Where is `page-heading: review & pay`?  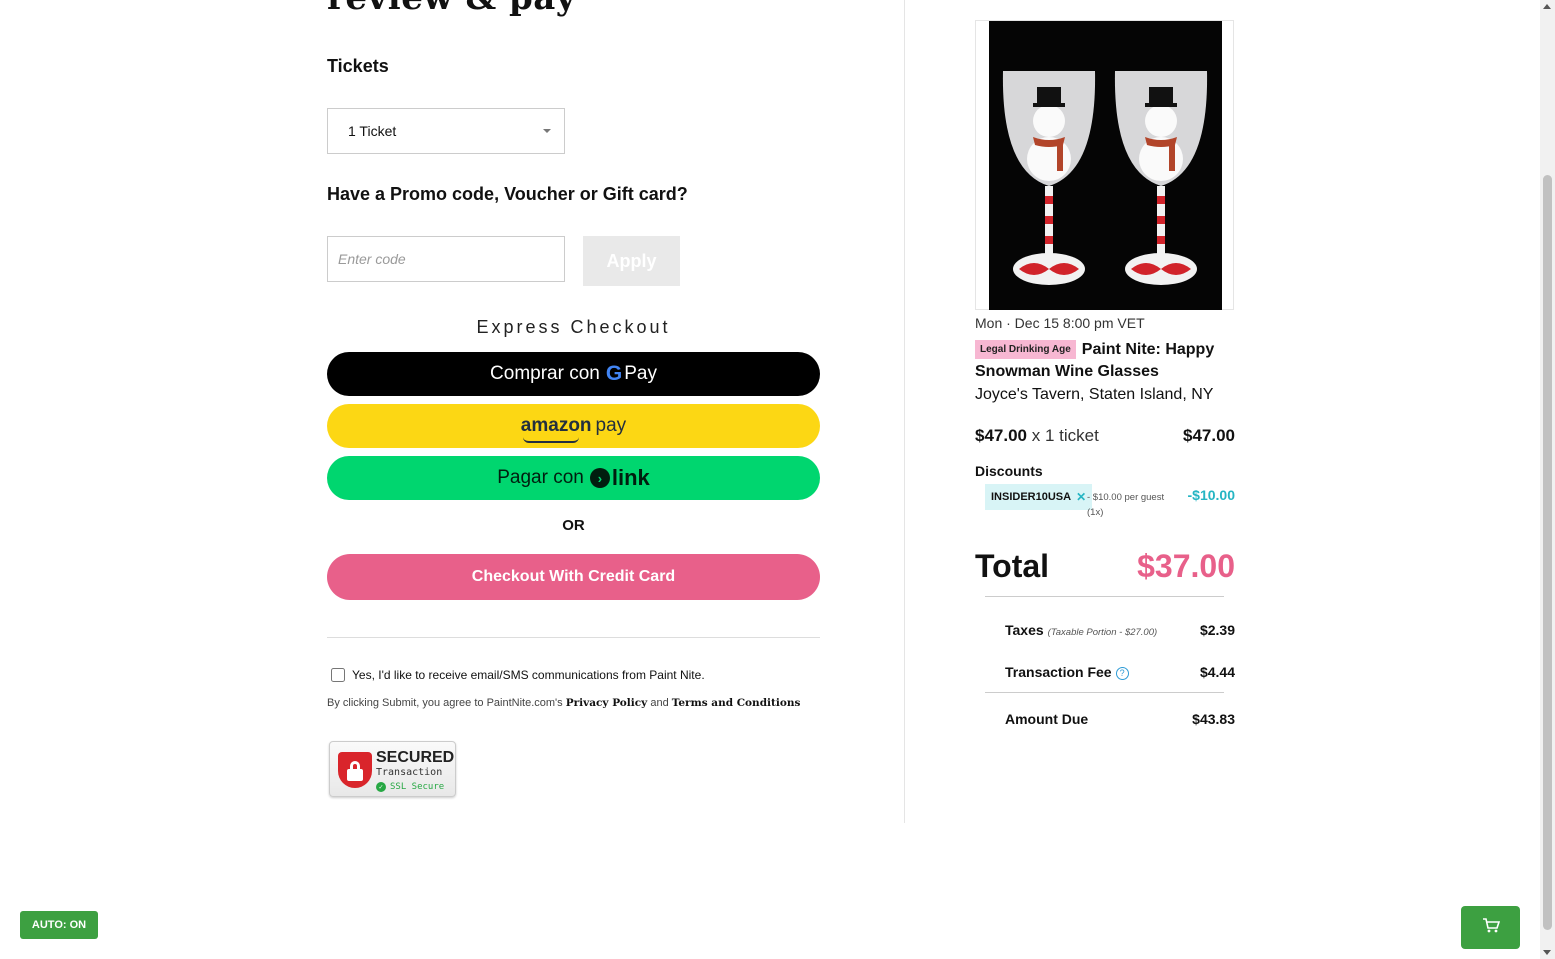 page-heading: review & pay is located at coordinates (451, 9).